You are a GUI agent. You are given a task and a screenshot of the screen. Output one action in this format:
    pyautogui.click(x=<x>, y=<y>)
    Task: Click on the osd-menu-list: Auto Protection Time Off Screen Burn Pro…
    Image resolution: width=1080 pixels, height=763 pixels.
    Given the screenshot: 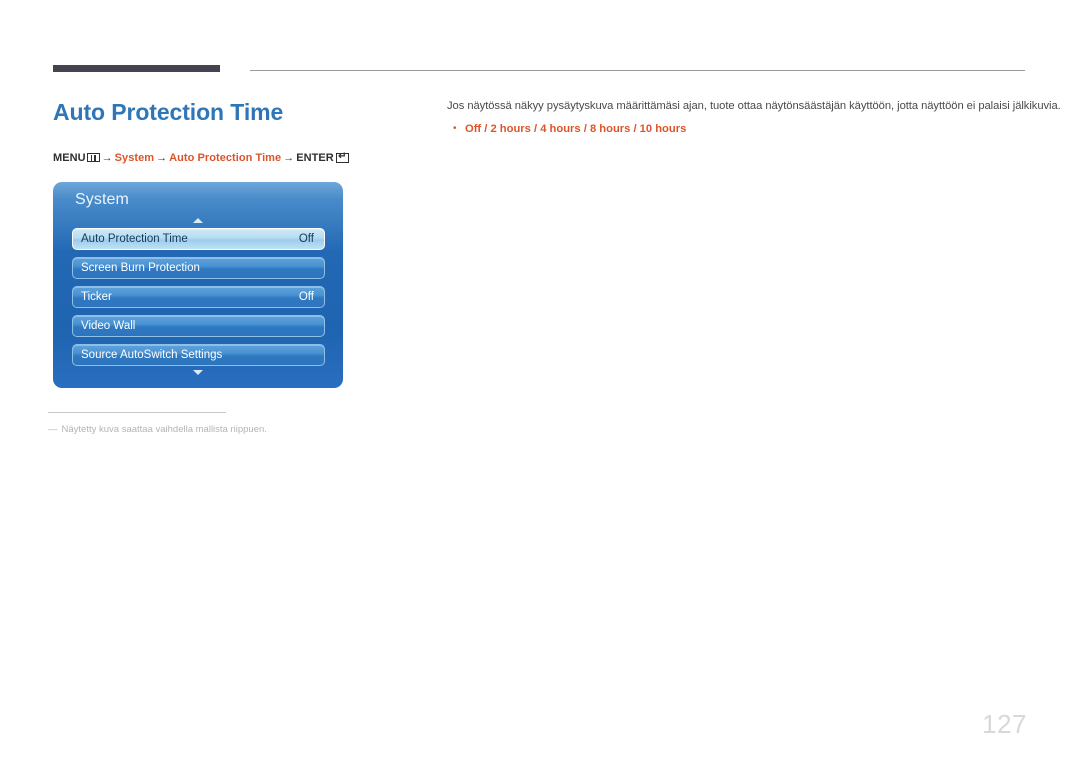 What is the action you would take?
    pyautogui.click(x=198, y=300)
    